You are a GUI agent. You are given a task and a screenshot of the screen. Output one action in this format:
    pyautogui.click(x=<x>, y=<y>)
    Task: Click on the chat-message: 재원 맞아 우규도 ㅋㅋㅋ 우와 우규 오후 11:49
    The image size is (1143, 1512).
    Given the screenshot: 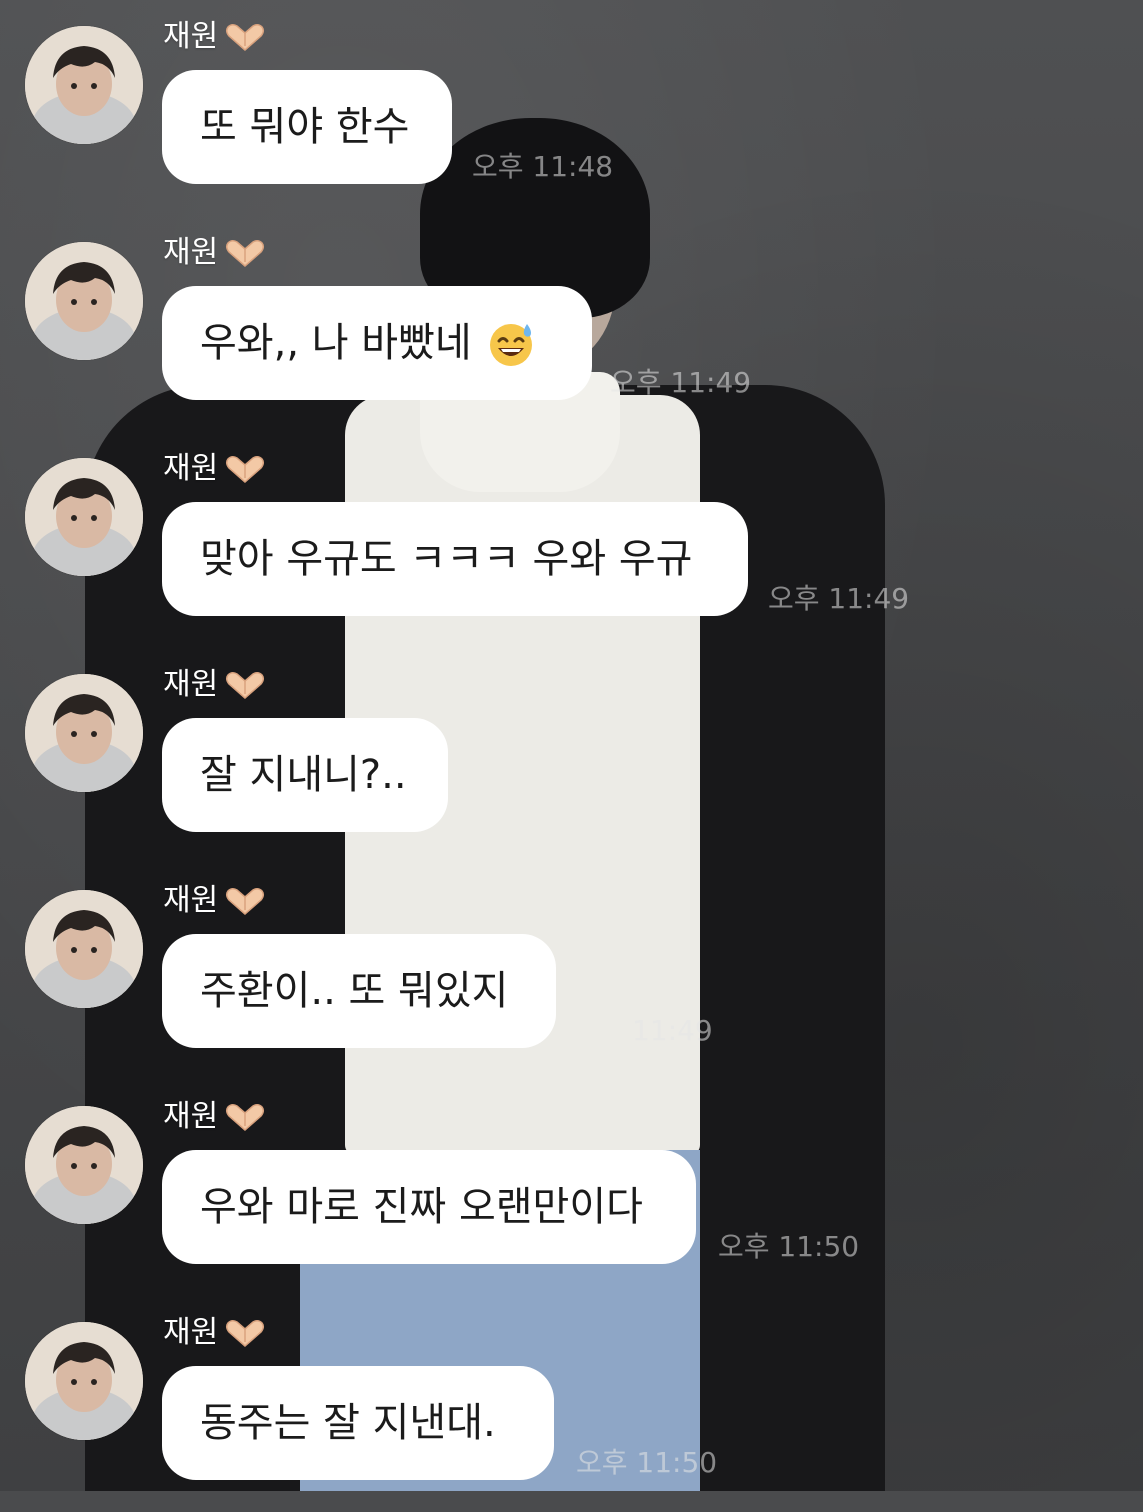 What is the action you would take?
    pyautogui.click(x=571, y=540)
    